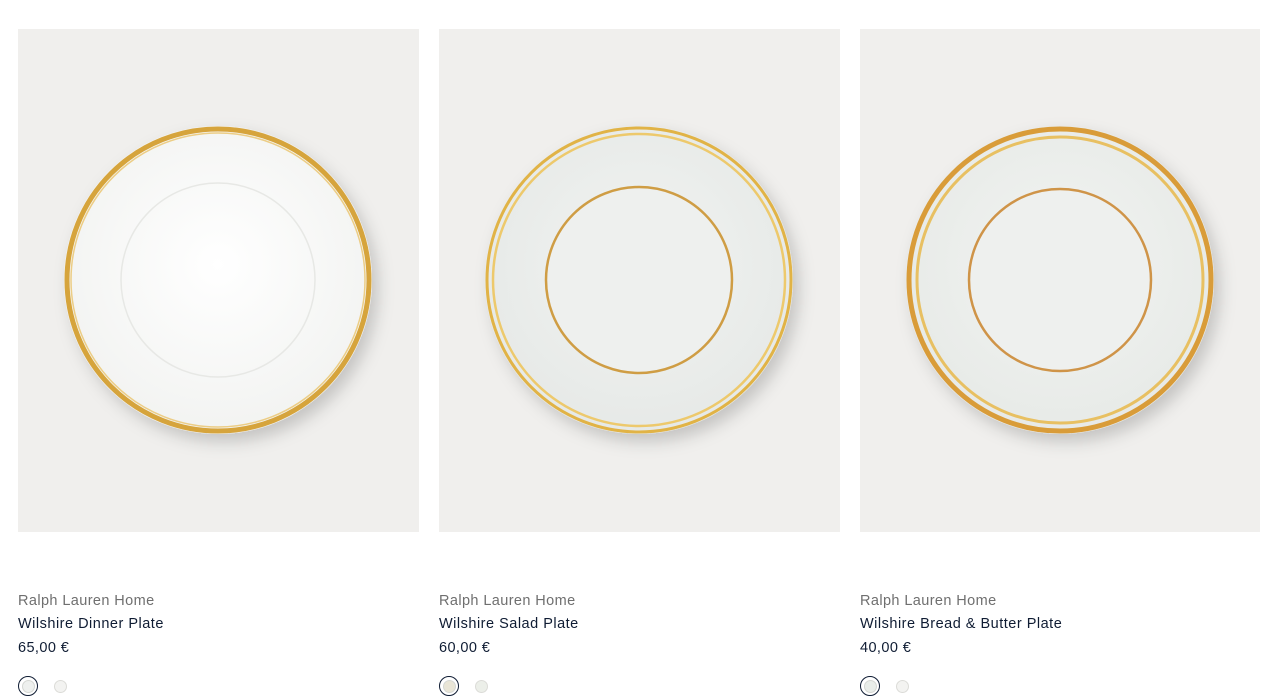  Describe the element at coordinates (509, 624) in the screenshot. I see `product-name-link: Wilshire Salad Plate` at that location.